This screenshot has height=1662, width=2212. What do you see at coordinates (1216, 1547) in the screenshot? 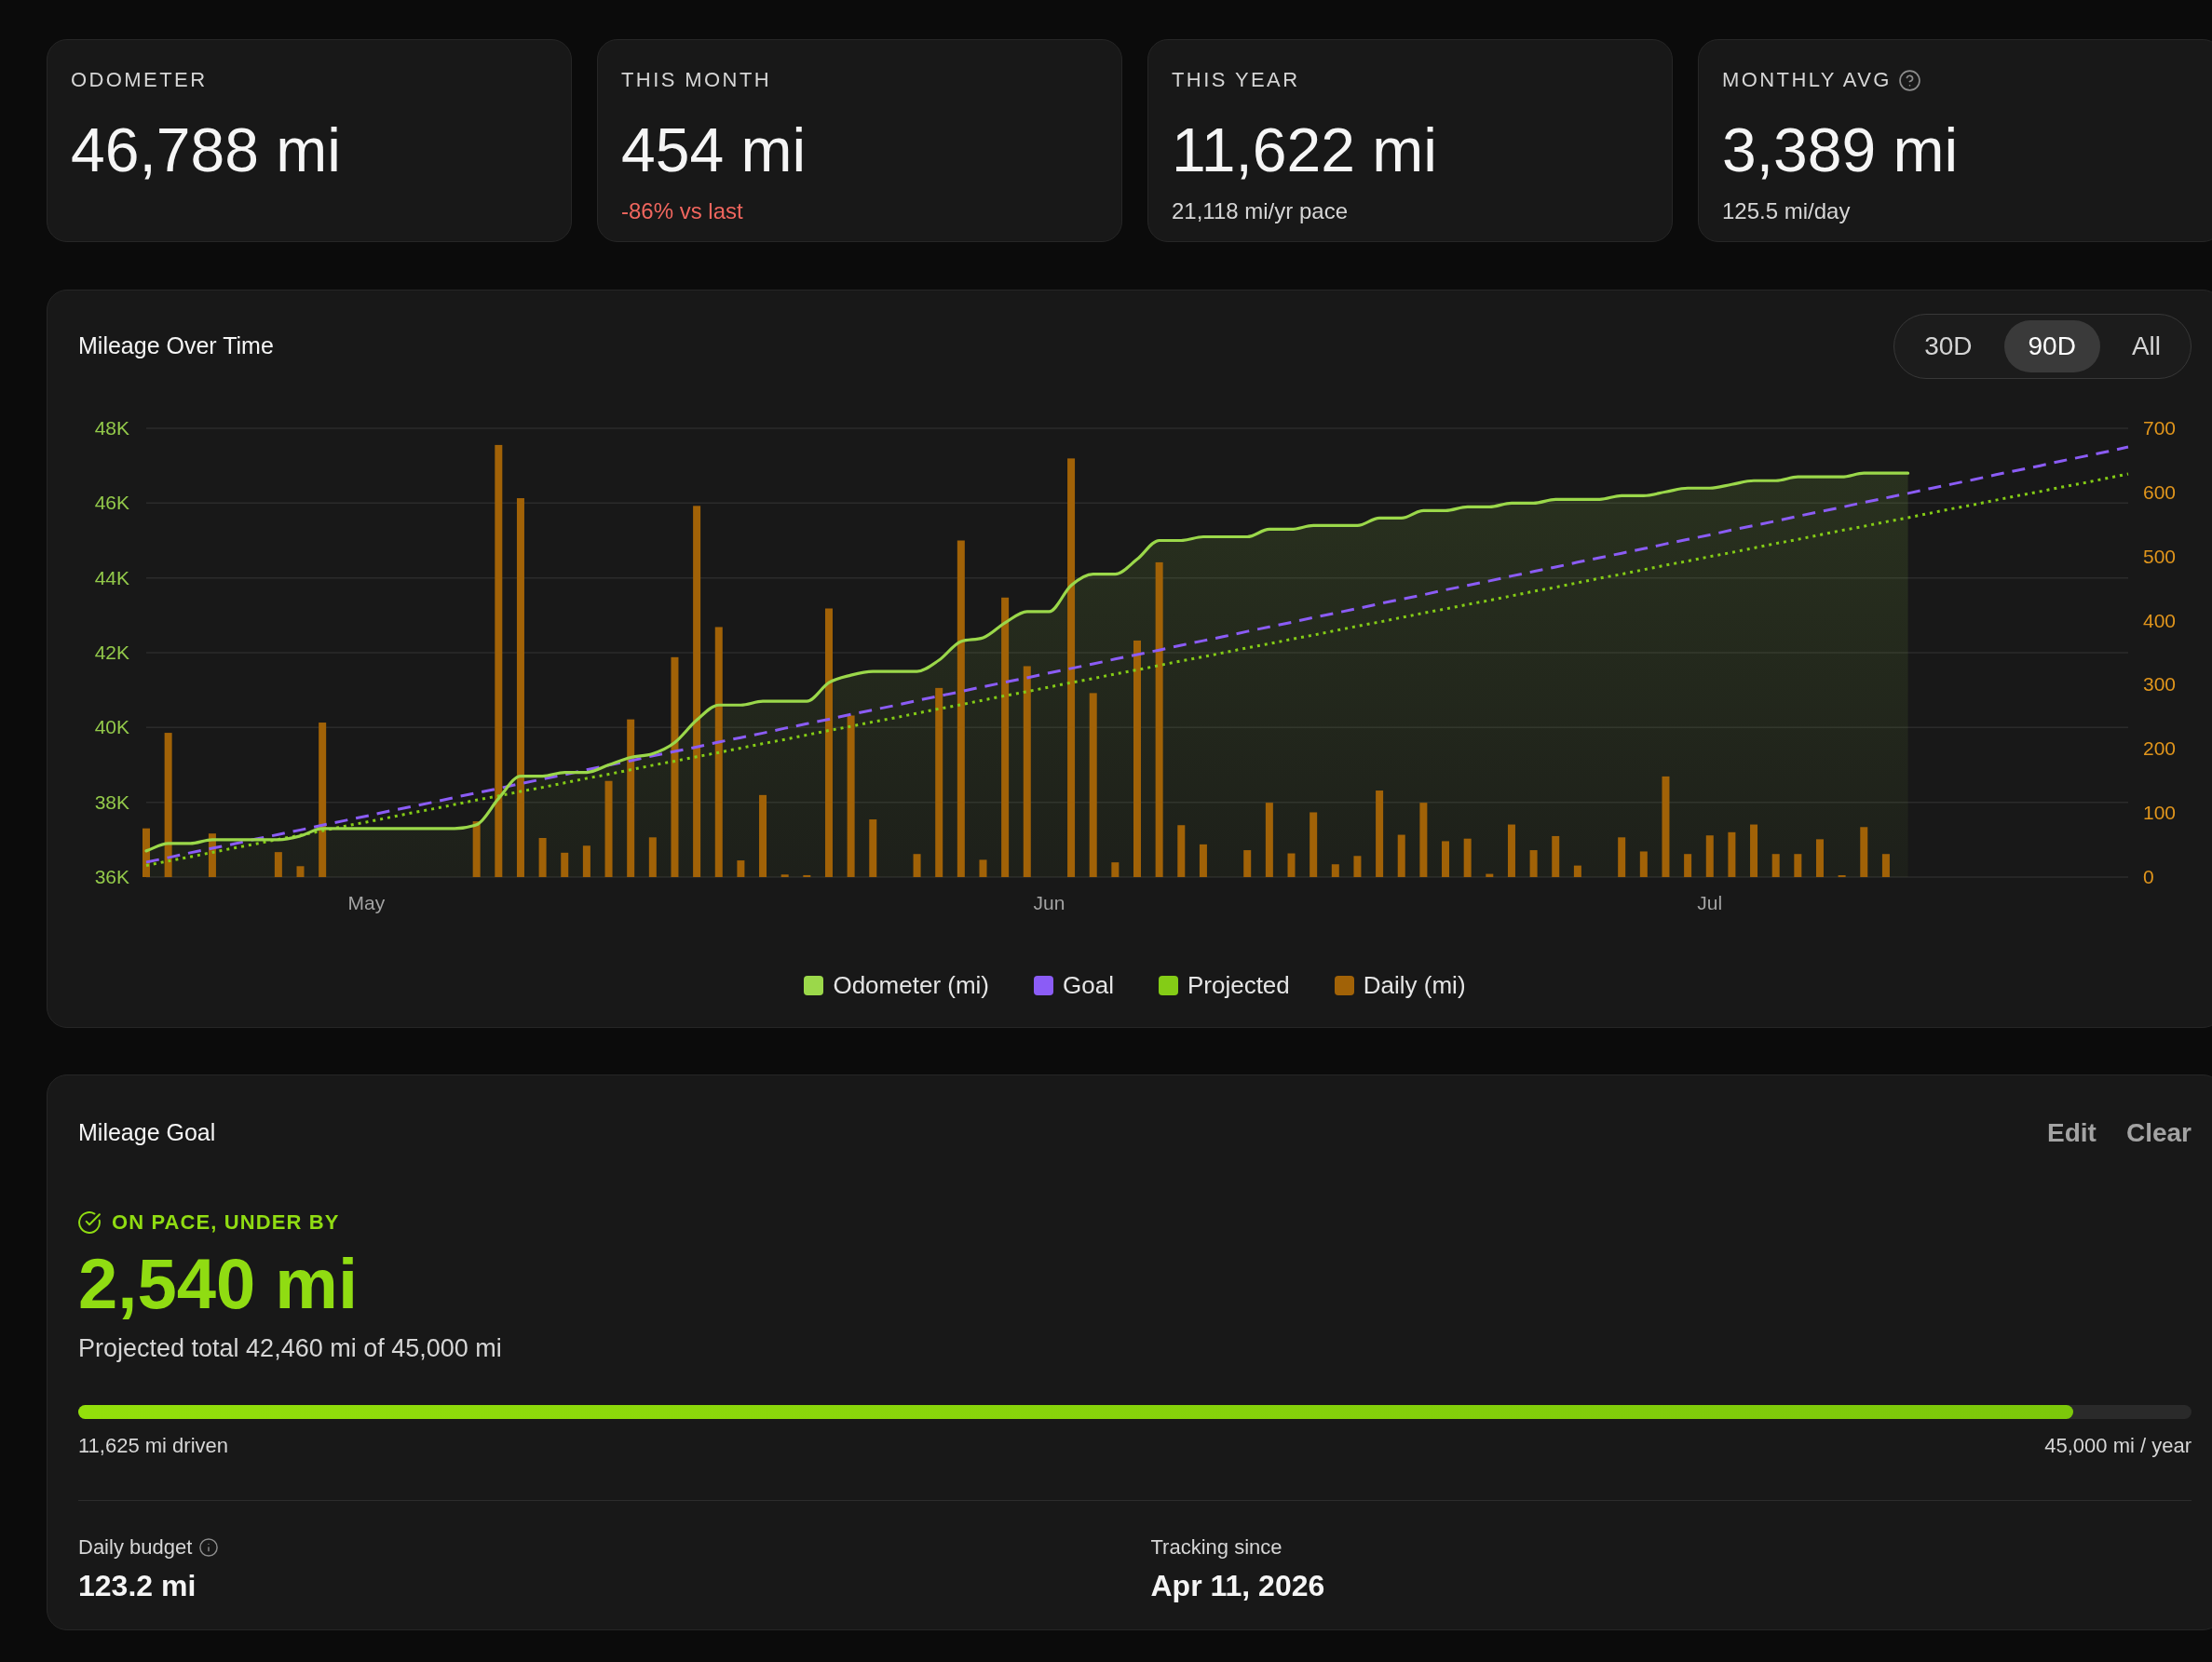
I see `stat-label: Tracking since` at bounding box center [1216, 1547].